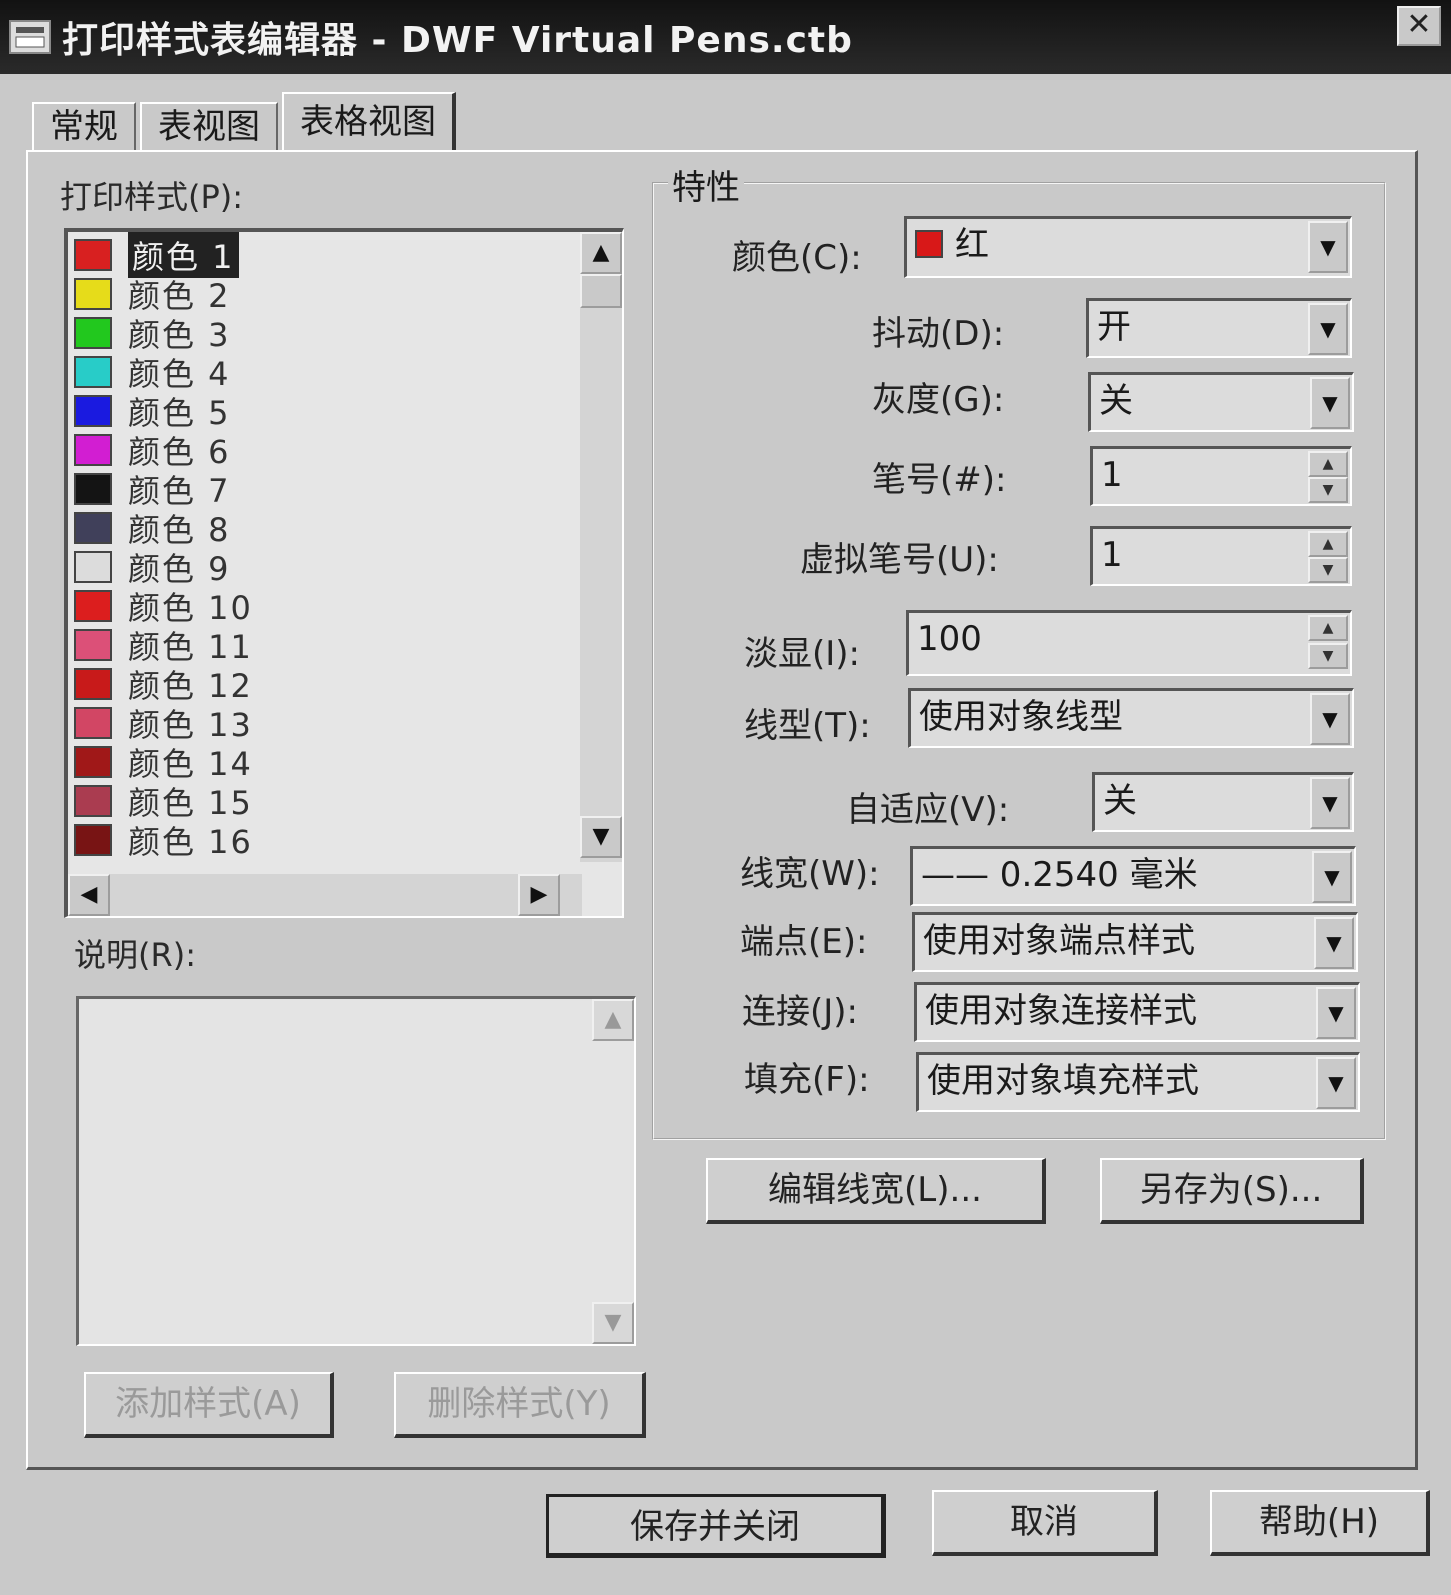  Describe the element at coordinates (1059, 941) in the screenshot. I see `line-end-value: 使用对象端点样式` at that location.